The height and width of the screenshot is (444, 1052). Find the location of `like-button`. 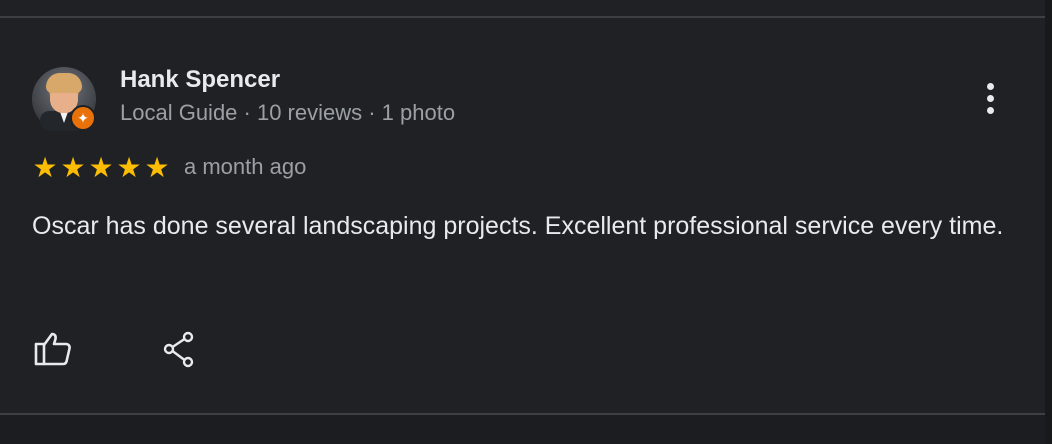

like-button is located at coordinates (53, 350).